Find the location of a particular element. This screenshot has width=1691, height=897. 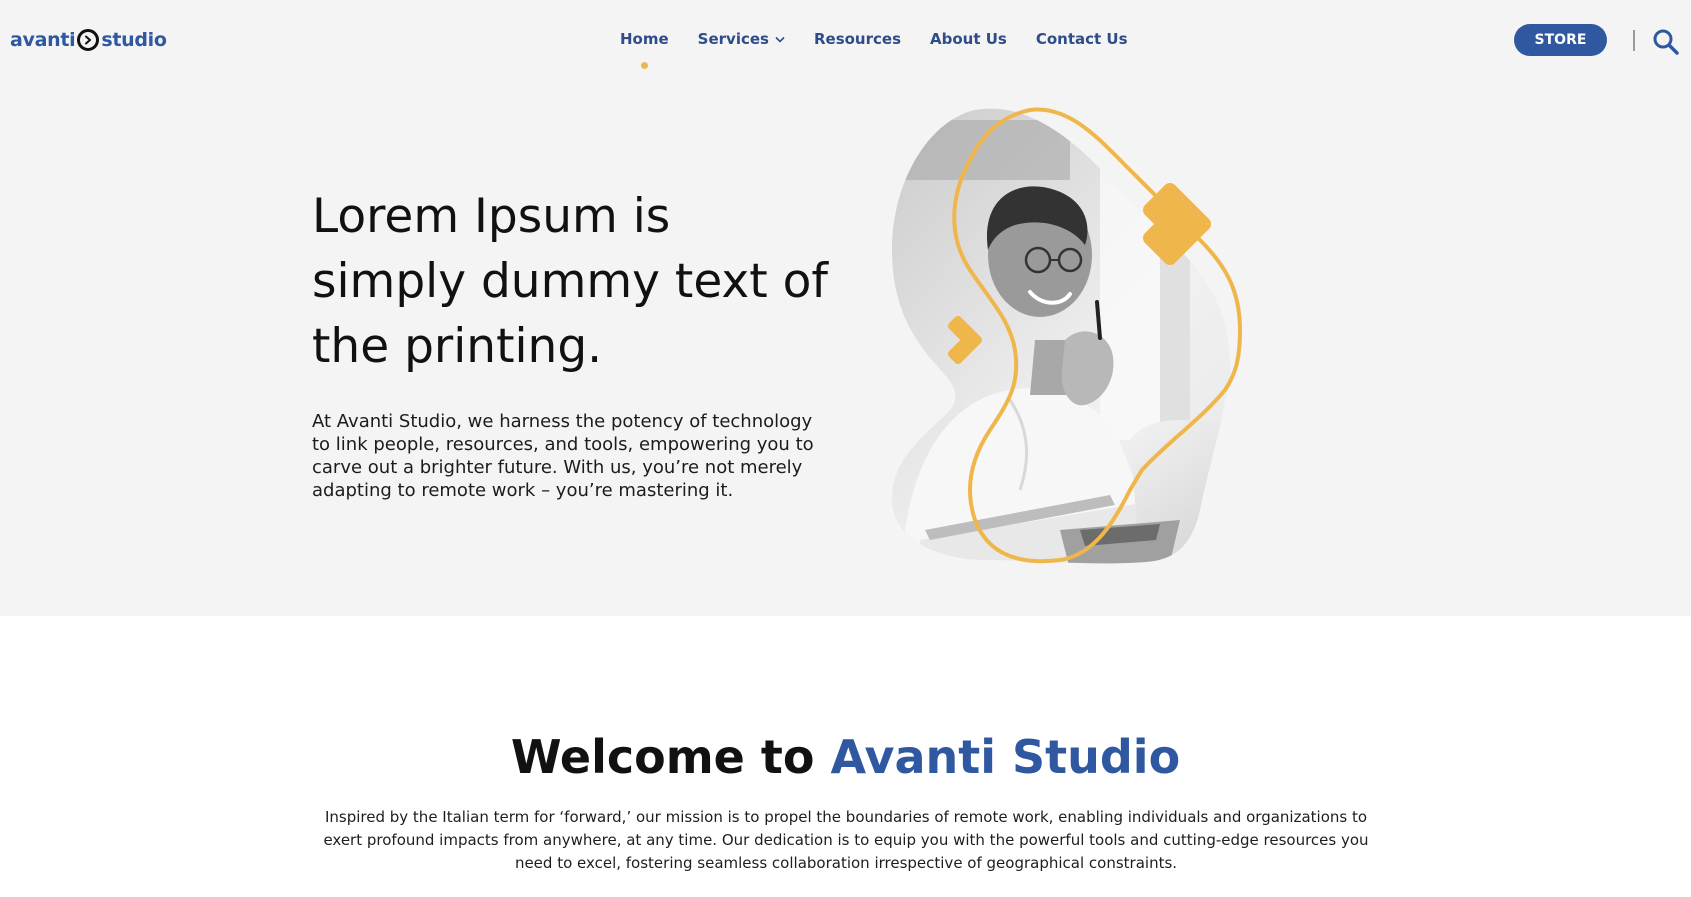

nav-item-home: Home is located at coordinates (644, 49).